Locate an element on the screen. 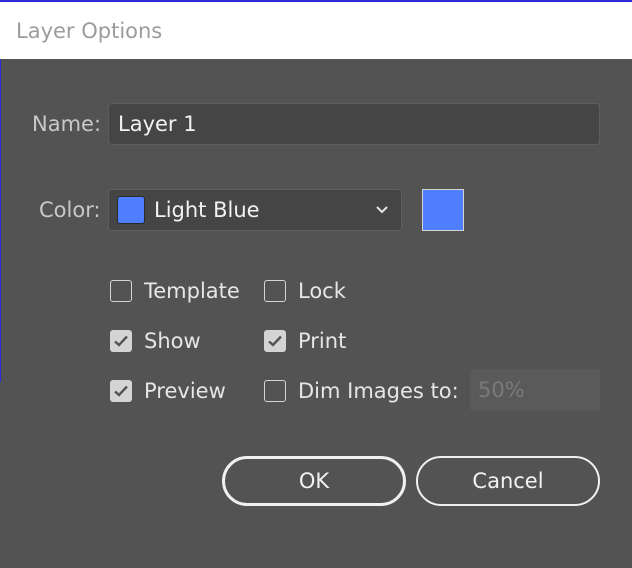  dim-images-option: Dim Images to: is located at coordinates (361, 391).